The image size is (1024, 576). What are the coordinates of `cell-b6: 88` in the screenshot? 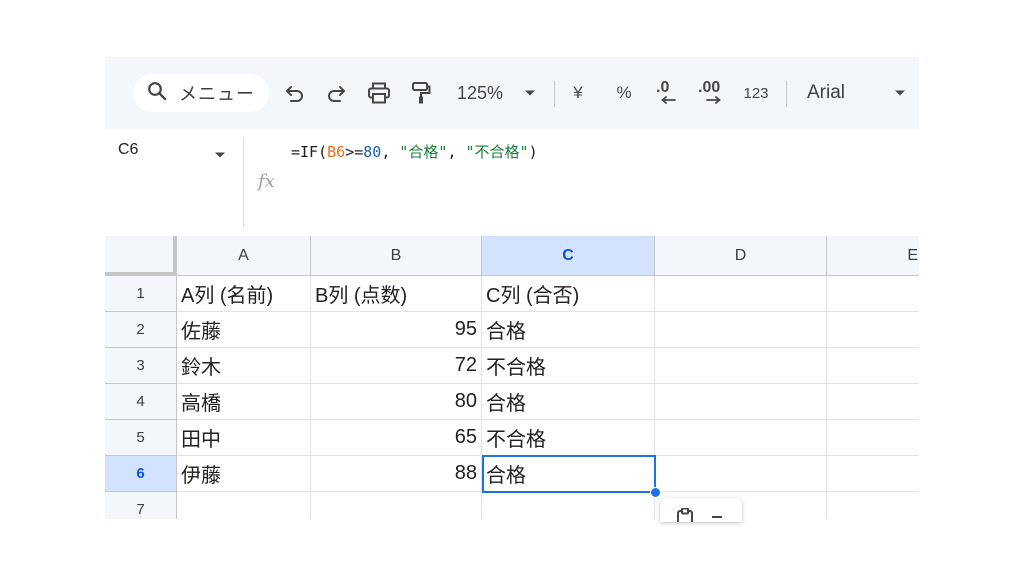 It's located at (396, 474).